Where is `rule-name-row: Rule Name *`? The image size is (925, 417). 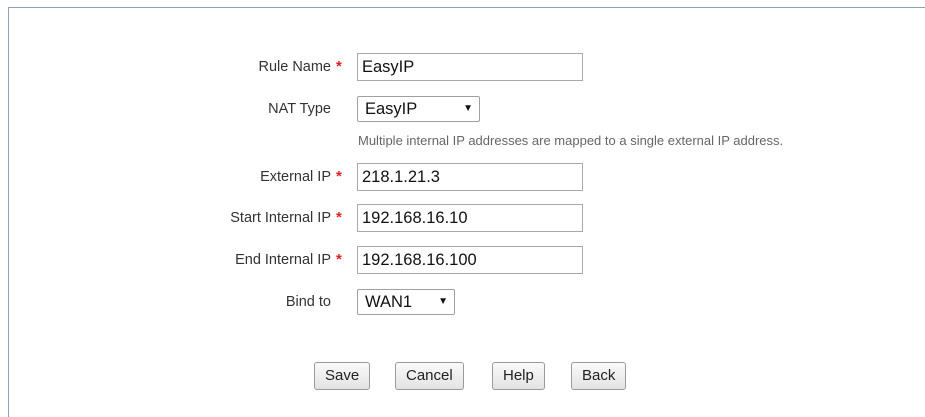 rule-name-row: Rule Name * is located at coordinates (462, 67).